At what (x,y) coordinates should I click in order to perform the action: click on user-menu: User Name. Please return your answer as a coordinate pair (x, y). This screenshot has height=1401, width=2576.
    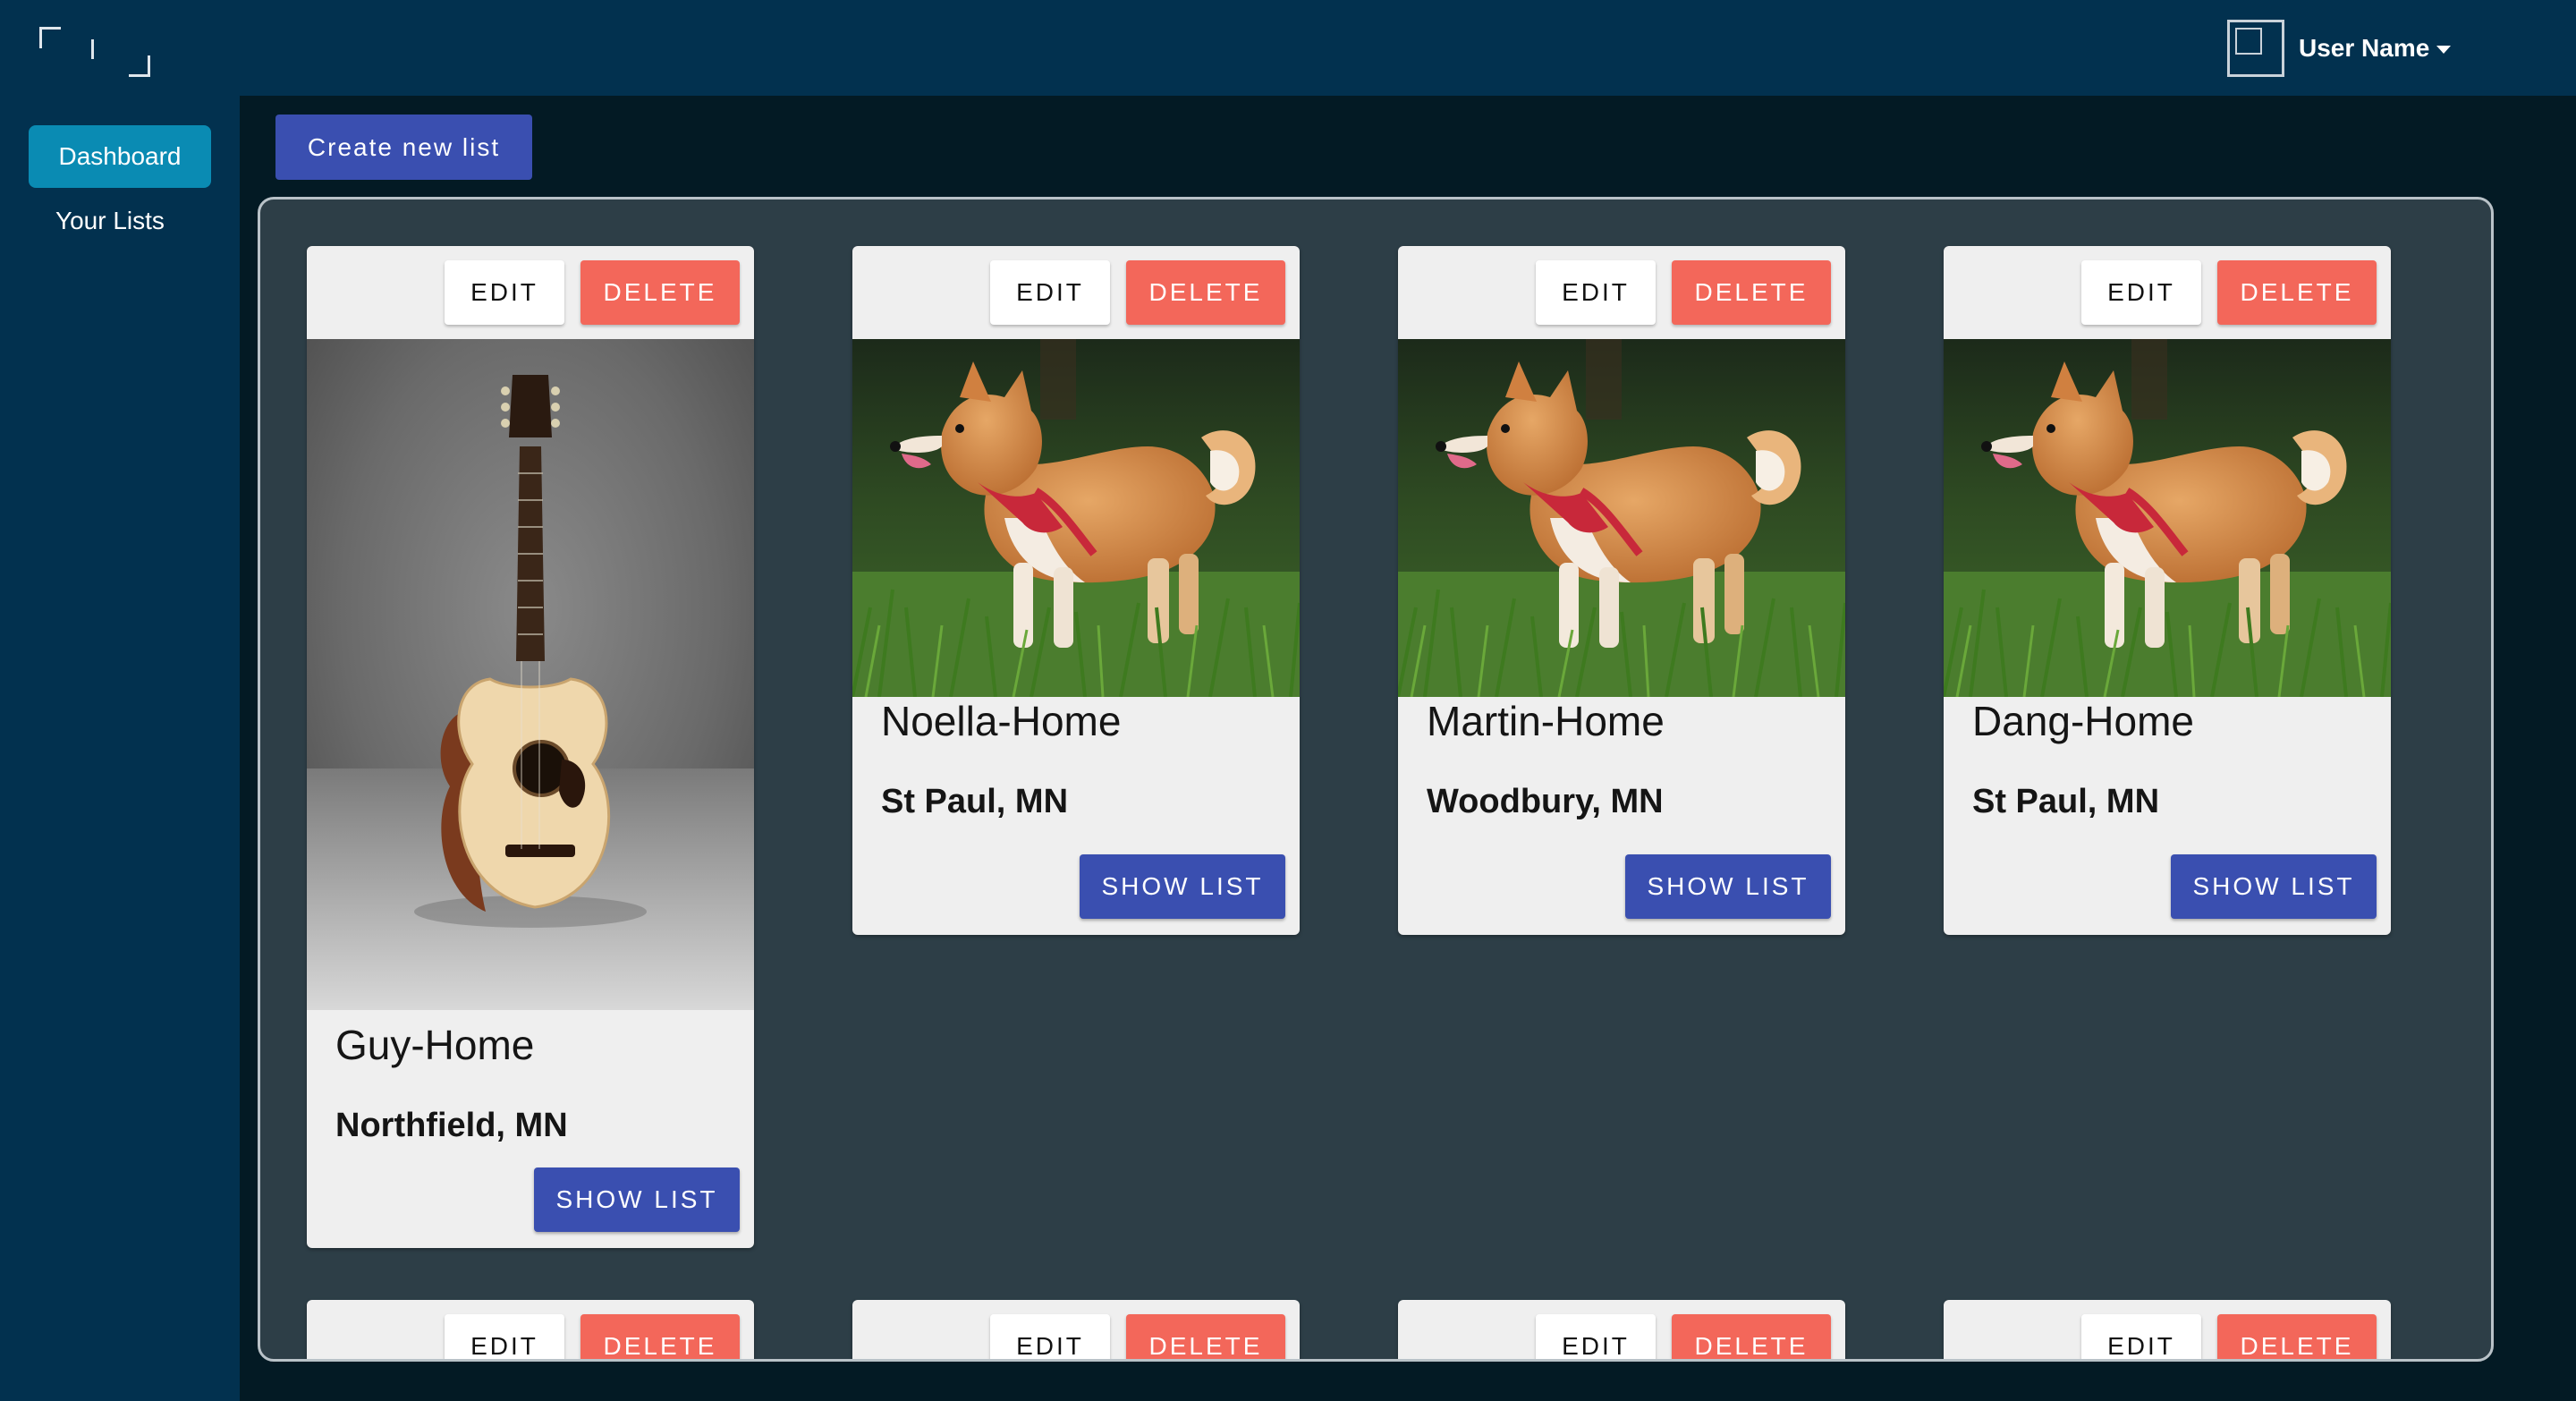
    Looking at the image, I should click on (2339, 48).